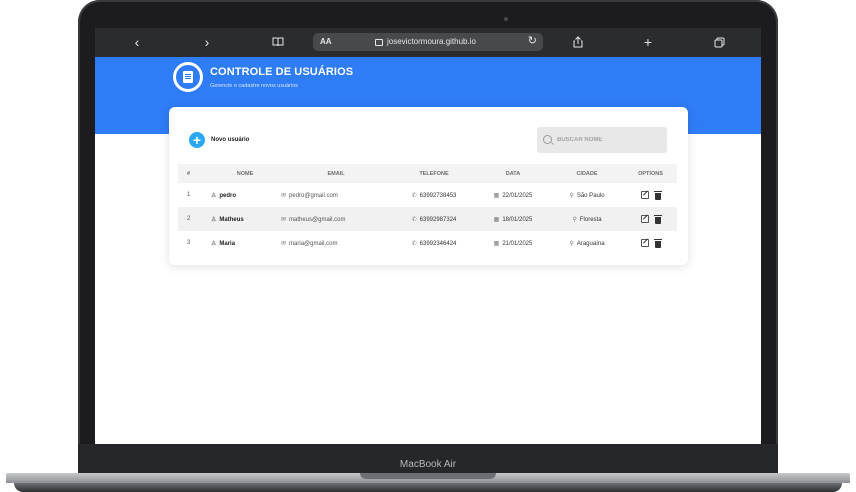  Describe the element at coordinates (231, 219) in the screenshot. I see `row-name: Matheus` at that location.